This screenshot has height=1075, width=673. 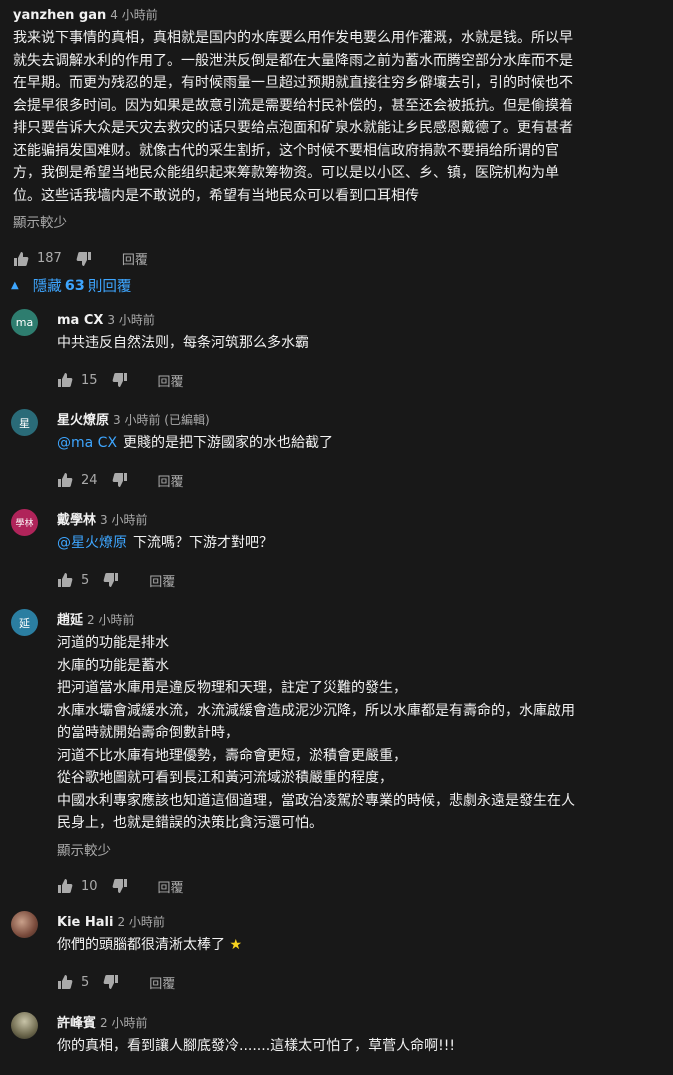 What do you see at coordinates (293, 38) in the screenshot?
I see `comment-line: 我来说下事情的真相，真相就是国内的水库要么用作发电要么用作灌溉，水就是钱。所以早` at bounding box center [293, 38].